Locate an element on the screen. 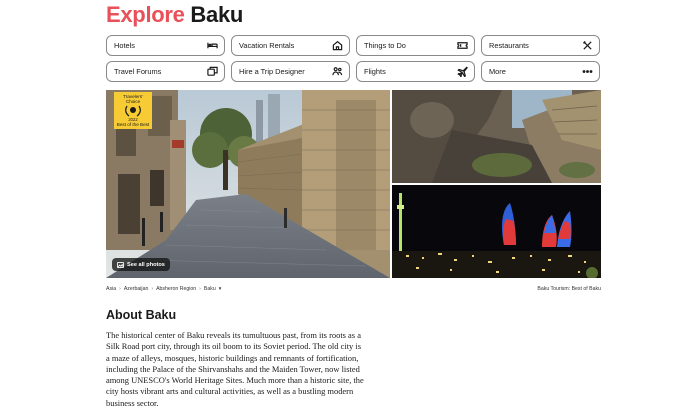 Image resolution: width=700 pixels, height=420 pixels. vacation-rentals-button: Vacation Rentals is located at coordinates (290, 45).